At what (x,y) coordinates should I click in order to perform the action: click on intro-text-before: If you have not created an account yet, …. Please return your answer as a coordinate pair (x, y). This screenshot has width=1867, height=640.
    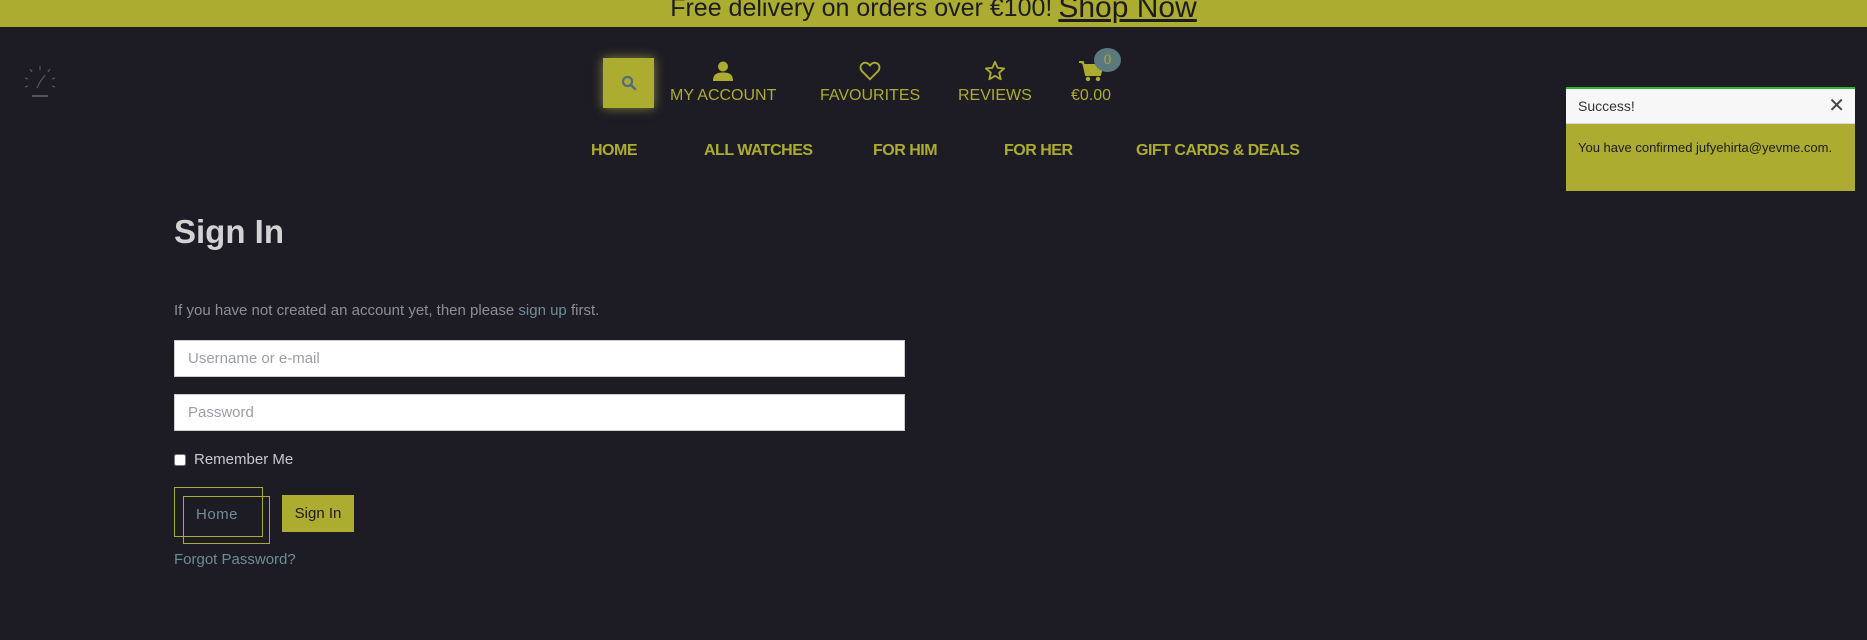
    Looking at the image, I should click on (346, 310).